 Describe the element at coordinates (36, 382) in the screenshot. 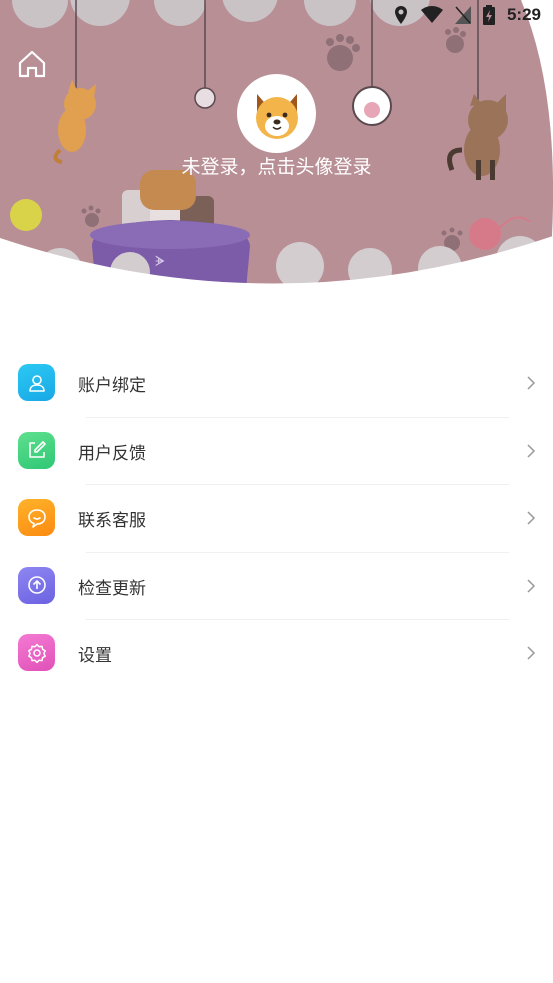

I see `user-icon` at that location.